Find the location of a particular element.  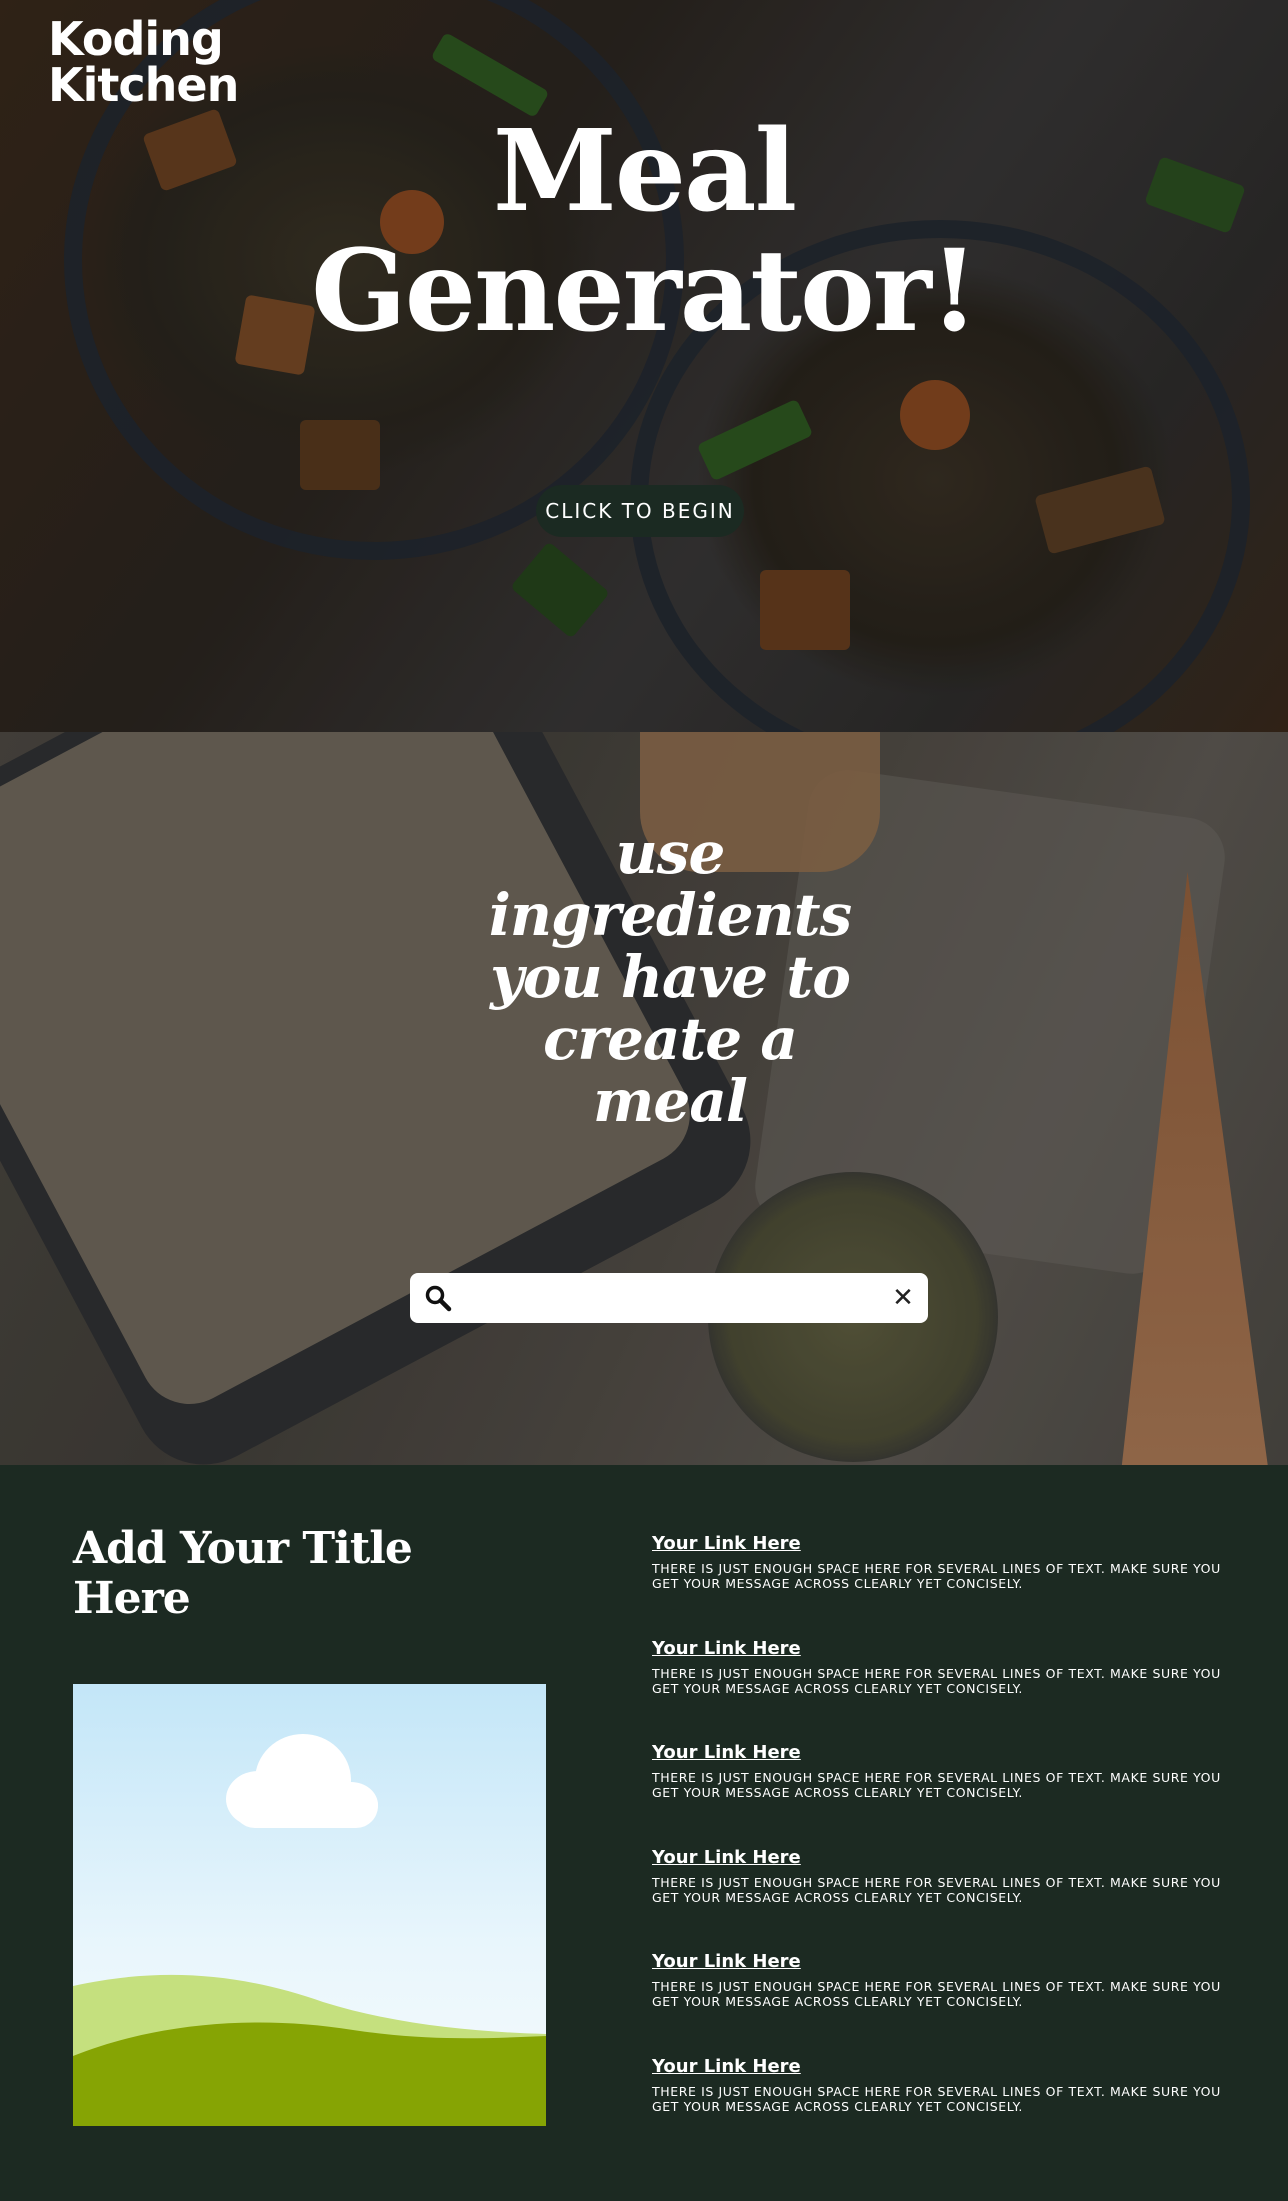

brand-line-2: Kitchen is located at coordinates (143, 85).